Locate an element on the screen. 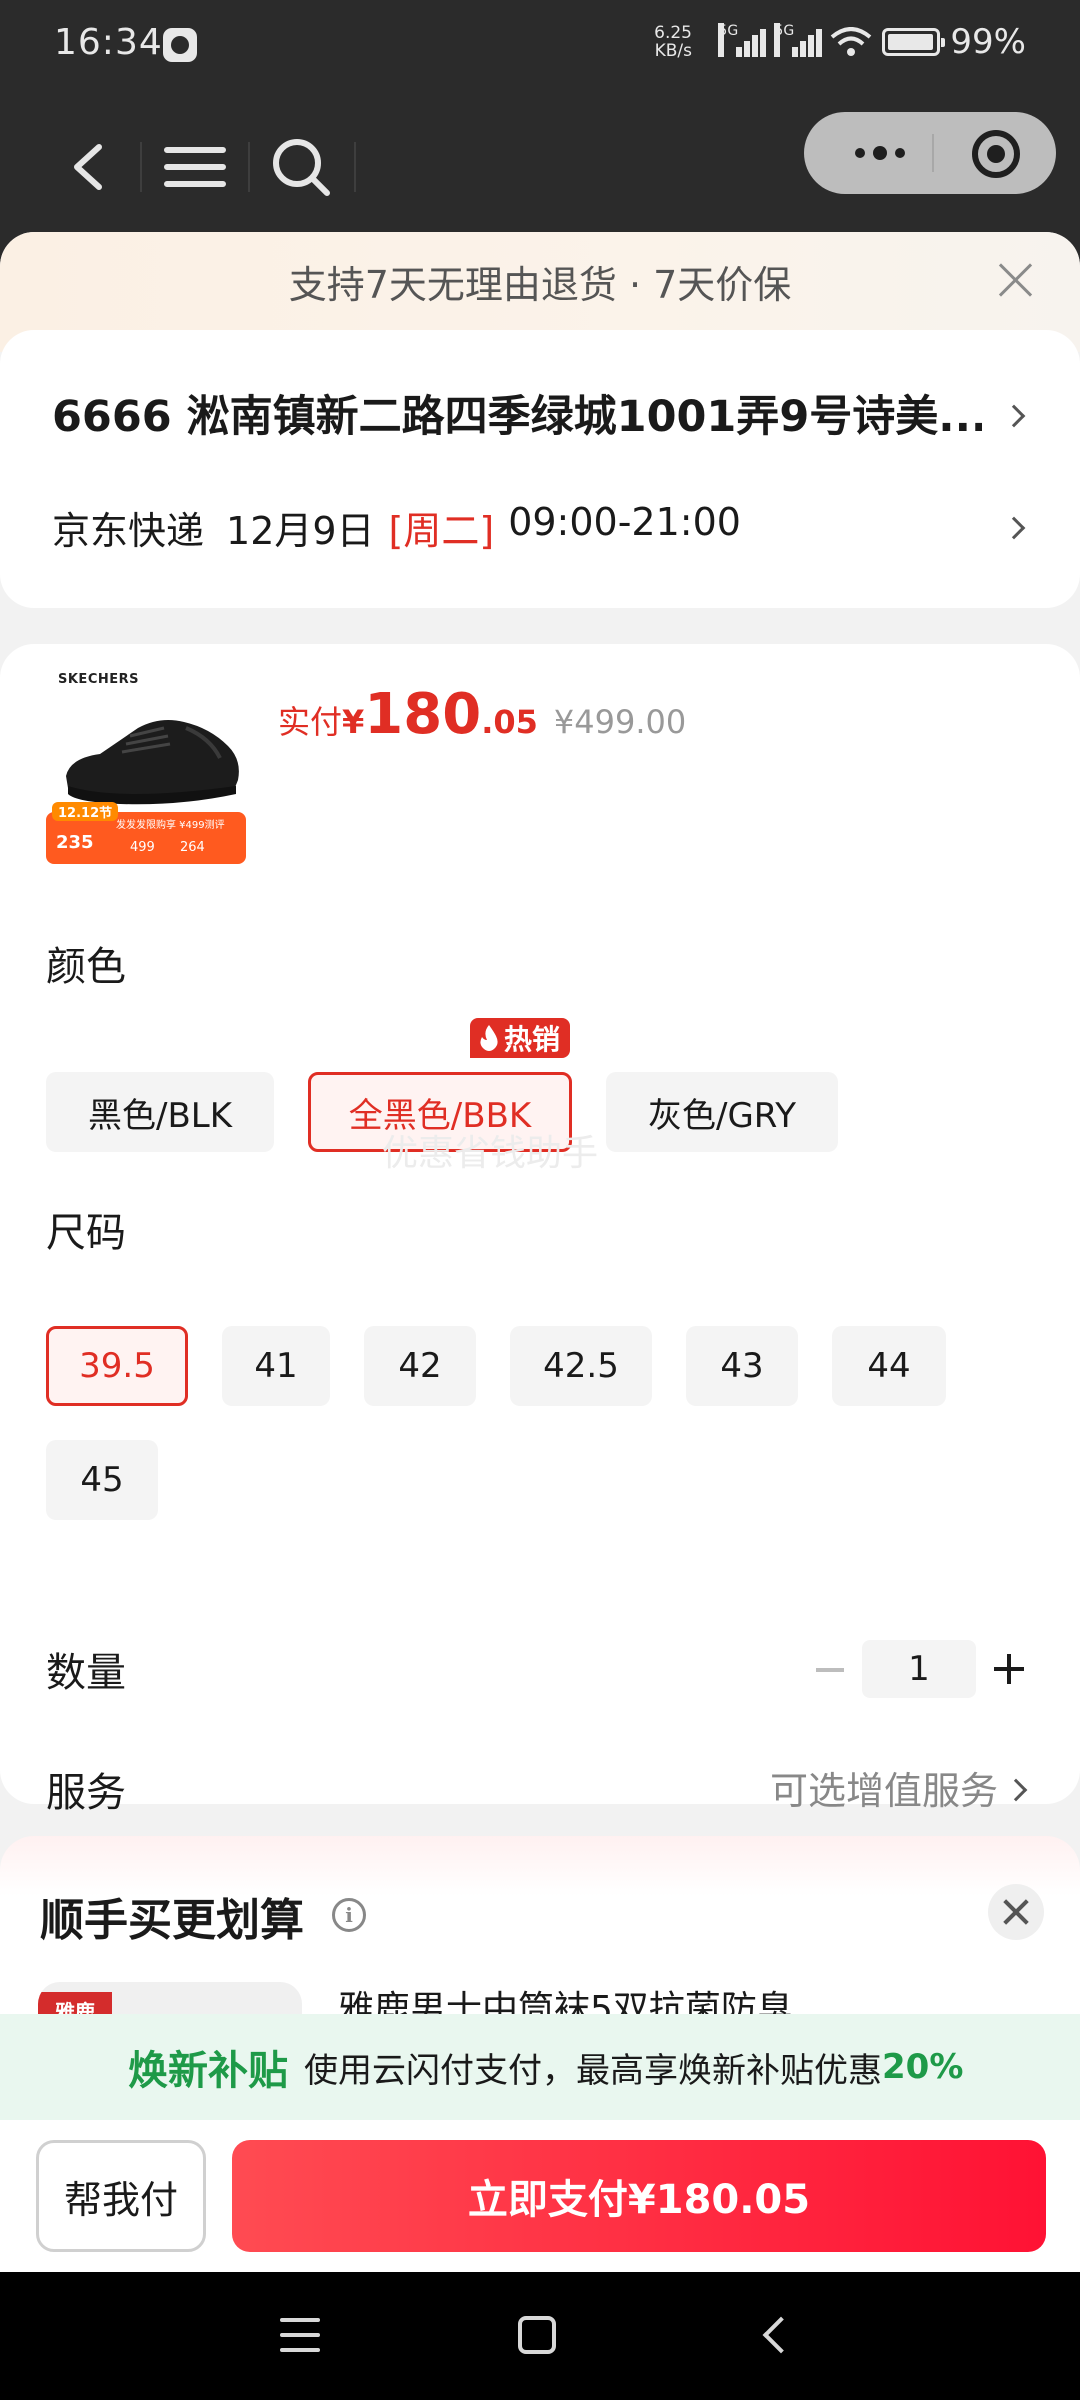 The height and width of the screenshot is (2400, 1080). original-price: ¥499.00 is located at coordinates (620, 722).